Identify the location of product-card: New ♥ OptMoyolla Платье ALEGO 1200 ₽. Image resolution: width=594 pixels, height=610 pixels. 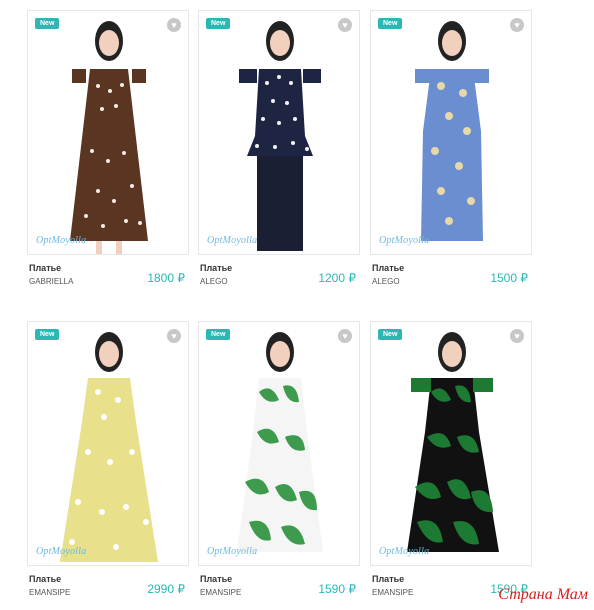
(279, 153).